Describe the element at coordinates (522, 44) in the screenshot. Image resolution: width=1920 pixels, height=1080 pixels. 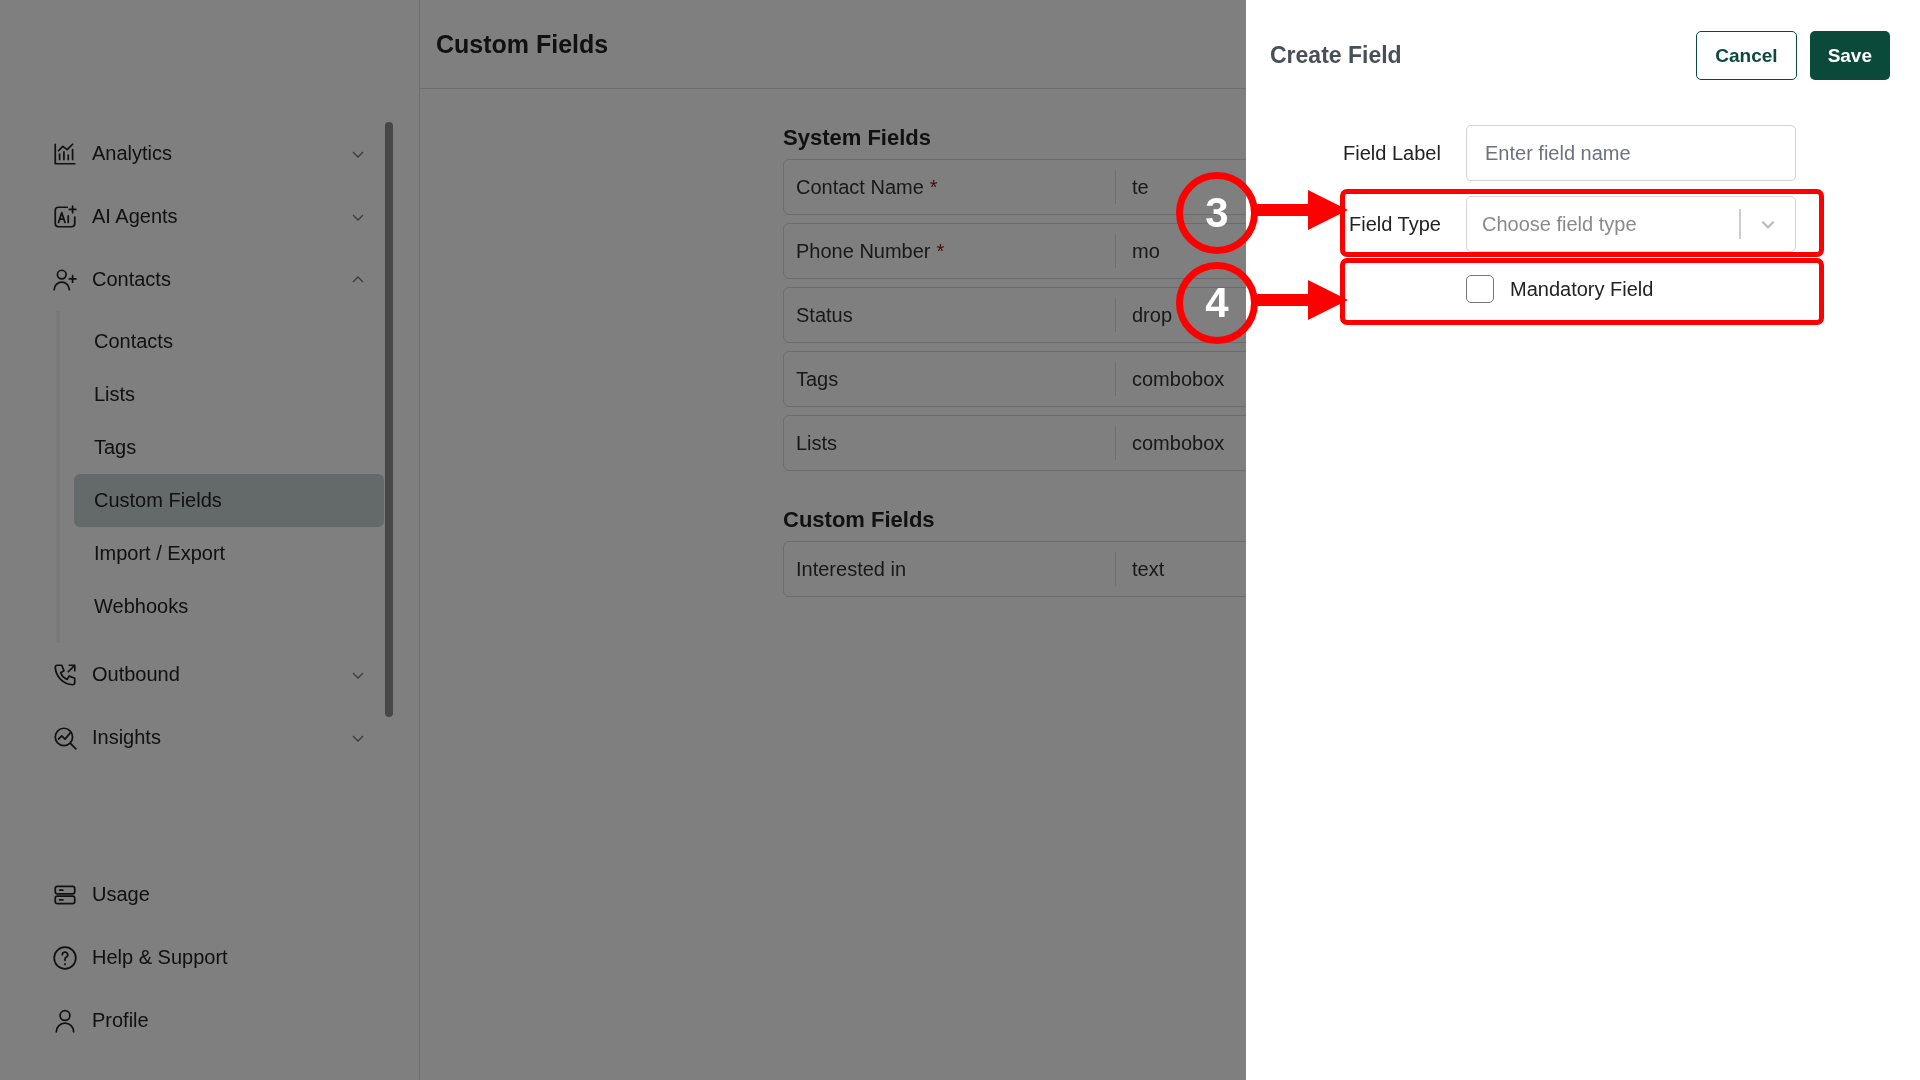
I see `page-title: Custom Fields` at that location.